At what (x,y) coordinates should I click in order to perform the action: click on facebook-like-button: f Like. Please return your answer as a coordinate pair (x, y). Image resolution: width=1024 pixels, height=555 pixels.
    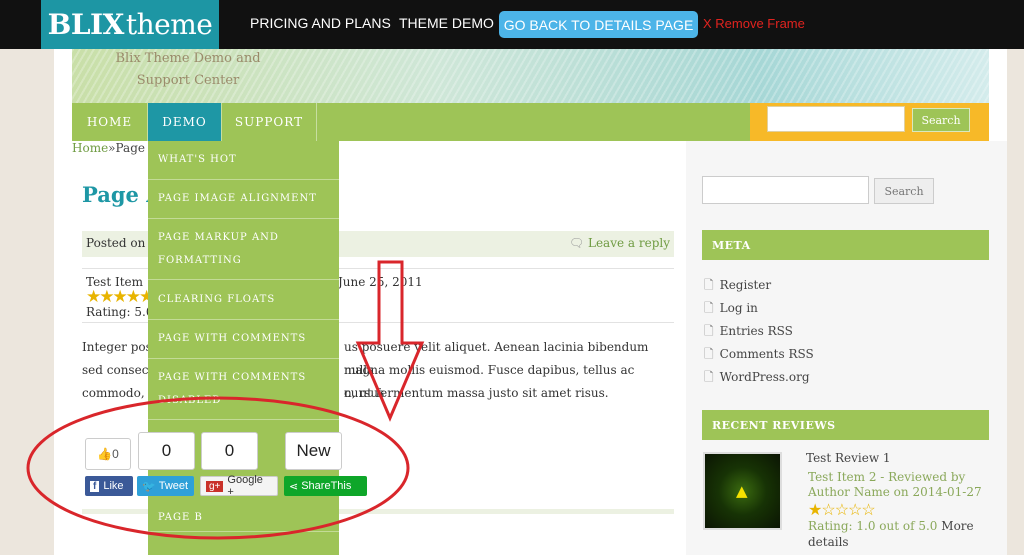
    Looking at the image, I should click on (109, 486).